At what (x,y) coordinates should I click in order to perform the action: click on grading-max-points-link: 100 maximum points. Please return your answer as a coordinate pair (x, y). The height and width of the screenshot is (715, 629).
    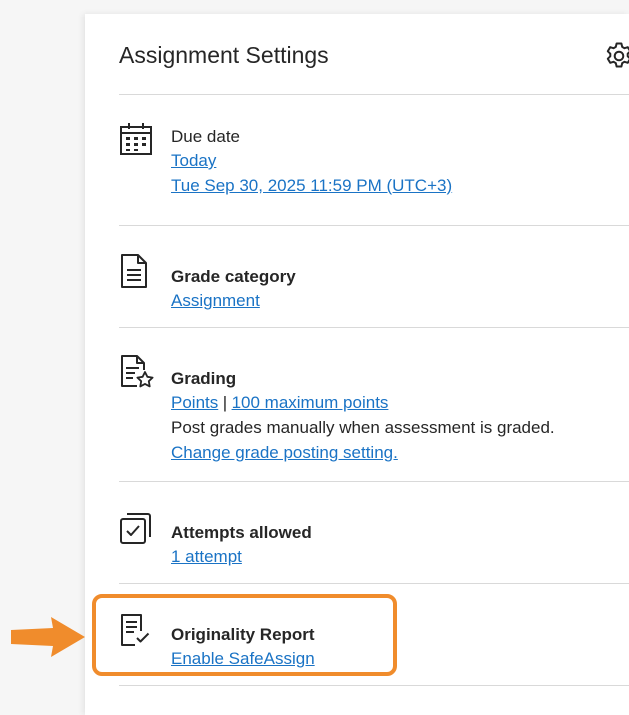
    Looking at the image, I should click on (310, 402).